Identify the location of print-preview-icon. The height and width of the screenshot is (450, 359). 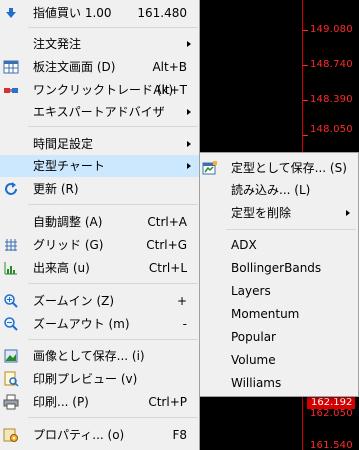
(11, 379).